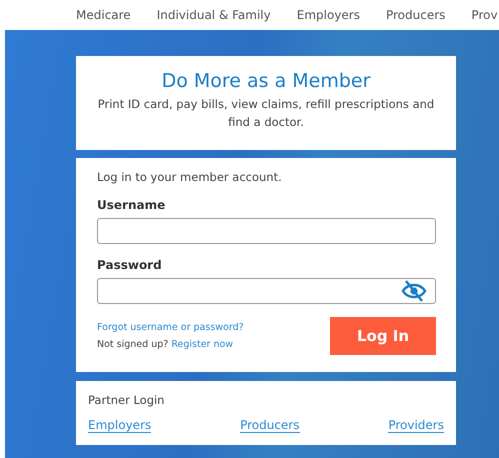 The height and width of the screenshot is (458, 499). Describe the element at coordinates (328, 15) in the screenshot. I see `nav-link: Employers` at that location.